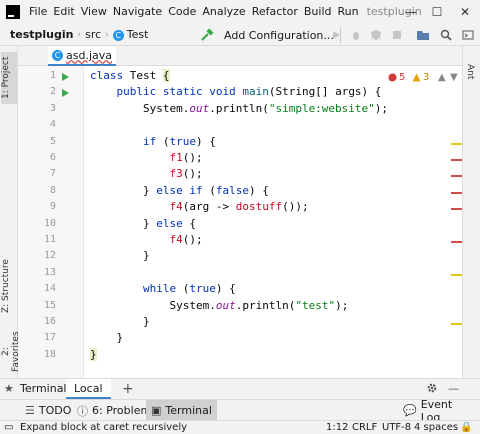 This screenshot has width=480, height=434. What do you see at coordinates (52, 190) in the screenshot?
I see `line-number: 8` at bounding box center [52, 190].